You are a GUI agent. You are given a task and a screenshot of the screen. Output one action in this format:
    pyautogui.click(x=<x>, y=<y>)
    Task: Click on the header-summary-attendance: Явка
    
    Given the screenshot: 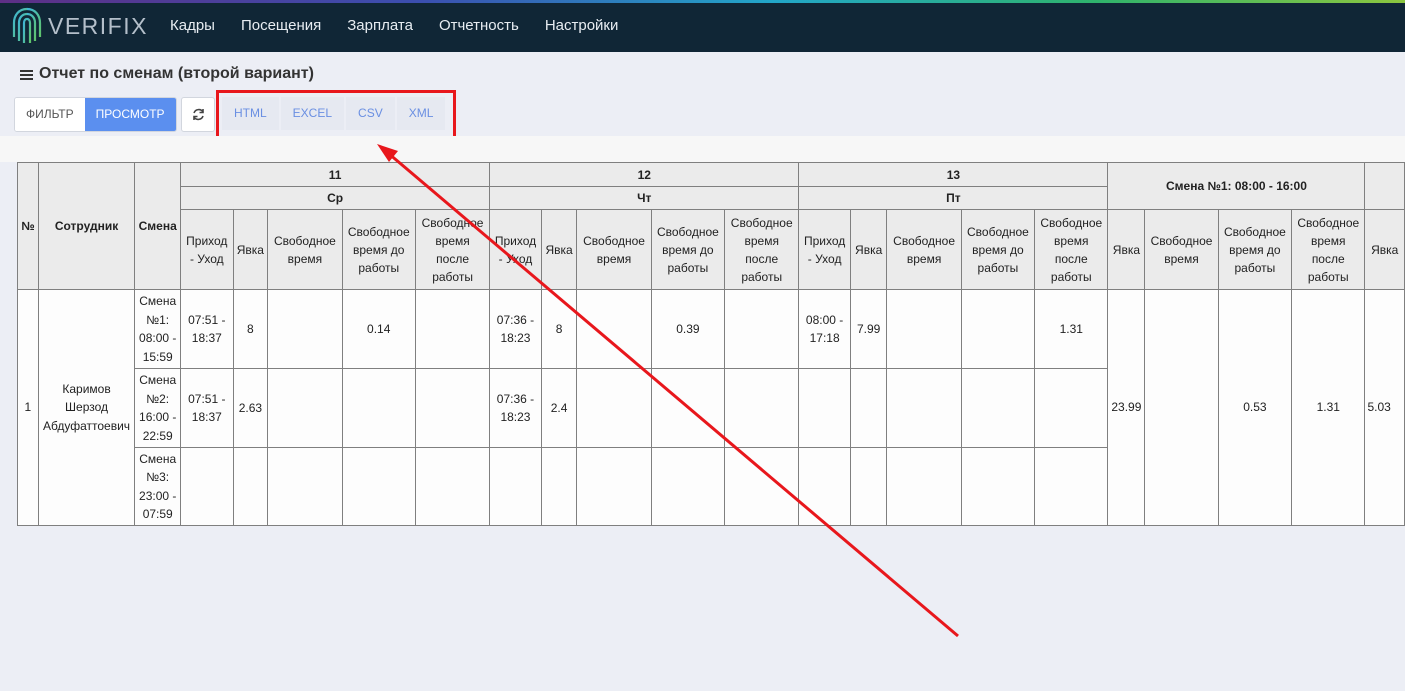 What is the action you would take?
    pyautogui.click(x=1126, y=249)
    